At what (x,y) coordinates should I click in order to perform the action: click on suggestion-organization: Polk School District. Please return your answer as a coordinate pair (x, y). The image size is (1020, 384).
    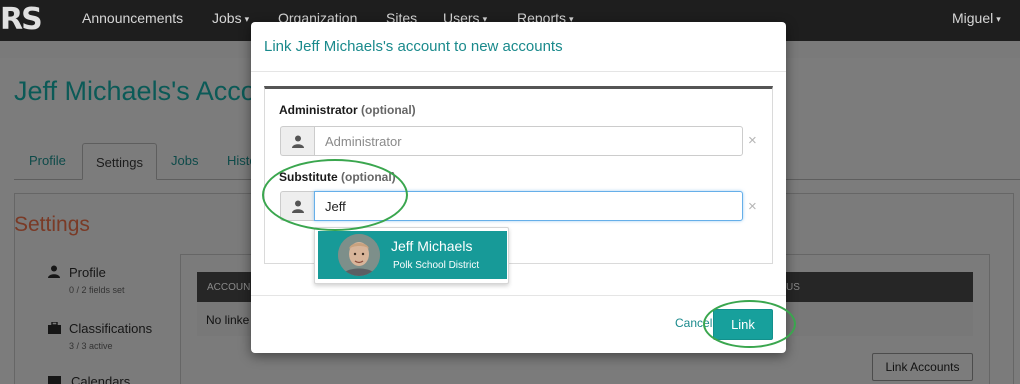
    Looking at the image, I should click on (436, 265).